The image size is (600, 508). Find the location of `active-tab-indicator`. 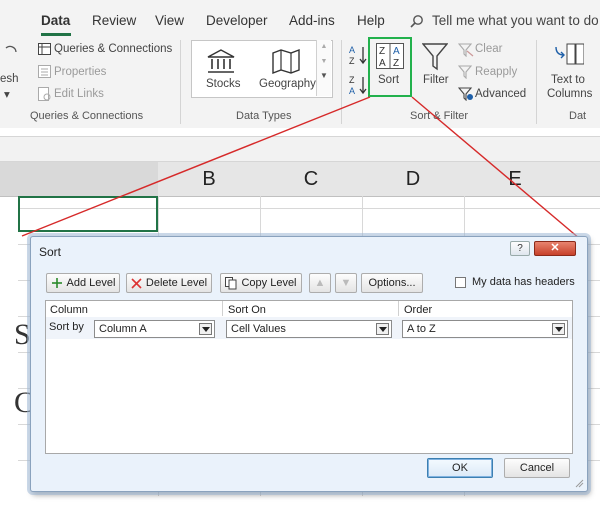

active-tab-indicator is located at coordinates (56, 34).